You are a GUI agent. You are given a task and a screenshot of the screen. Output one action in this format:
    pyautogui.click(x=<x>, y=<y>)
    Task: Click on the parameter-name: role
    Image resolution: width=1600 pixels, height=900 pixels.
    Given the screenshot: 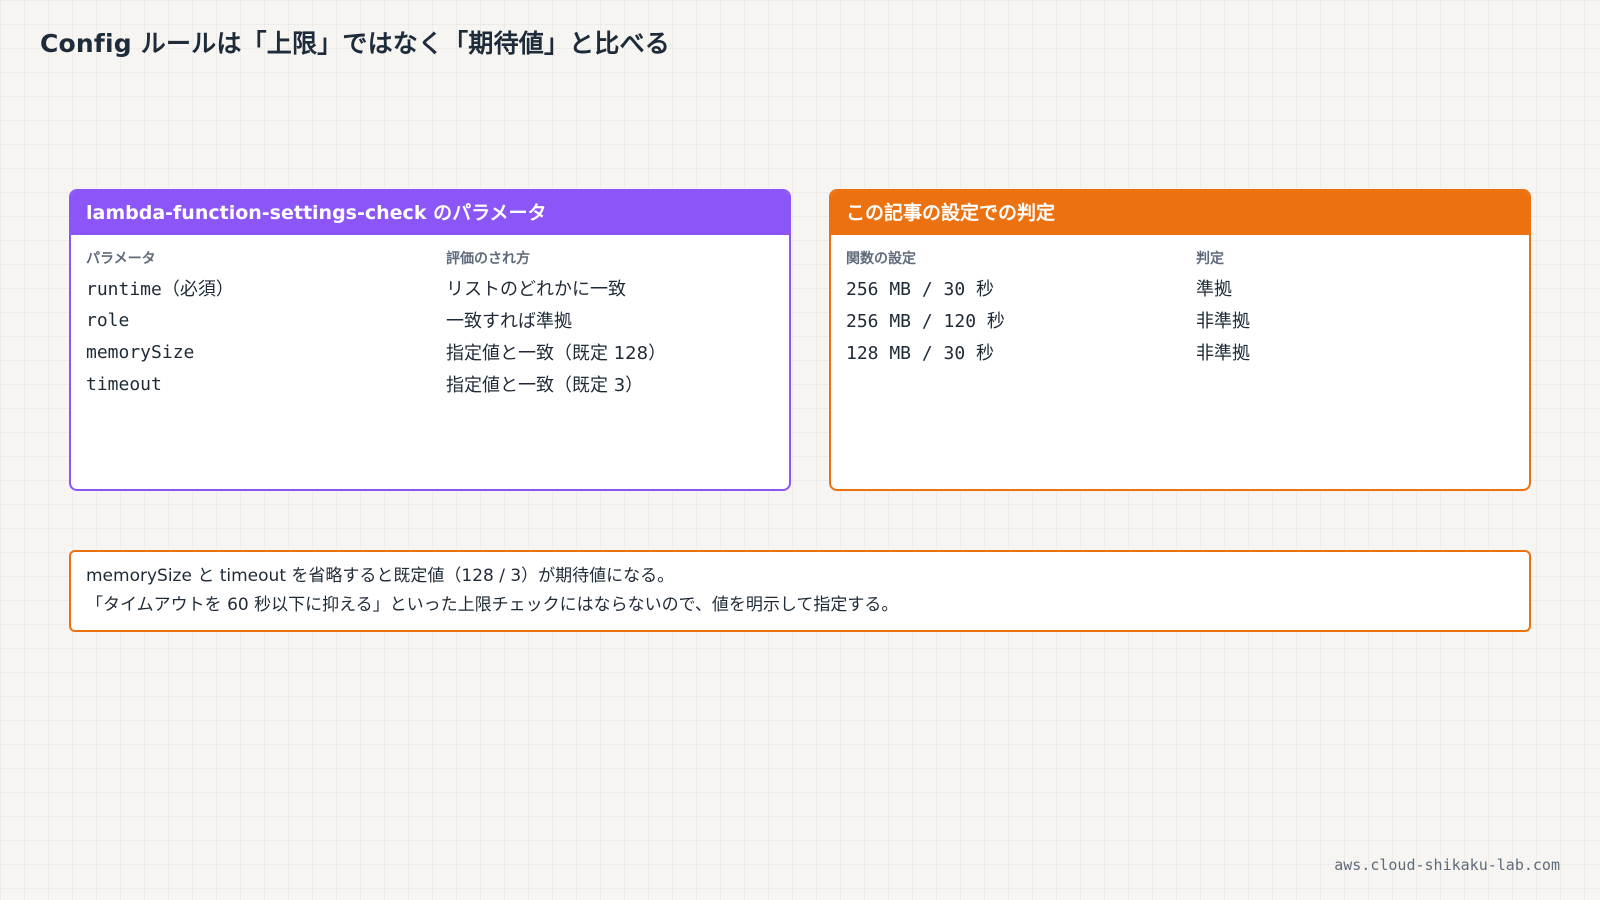 What is the action you would take?
    pyautogui.click(x=108, y=320)
    